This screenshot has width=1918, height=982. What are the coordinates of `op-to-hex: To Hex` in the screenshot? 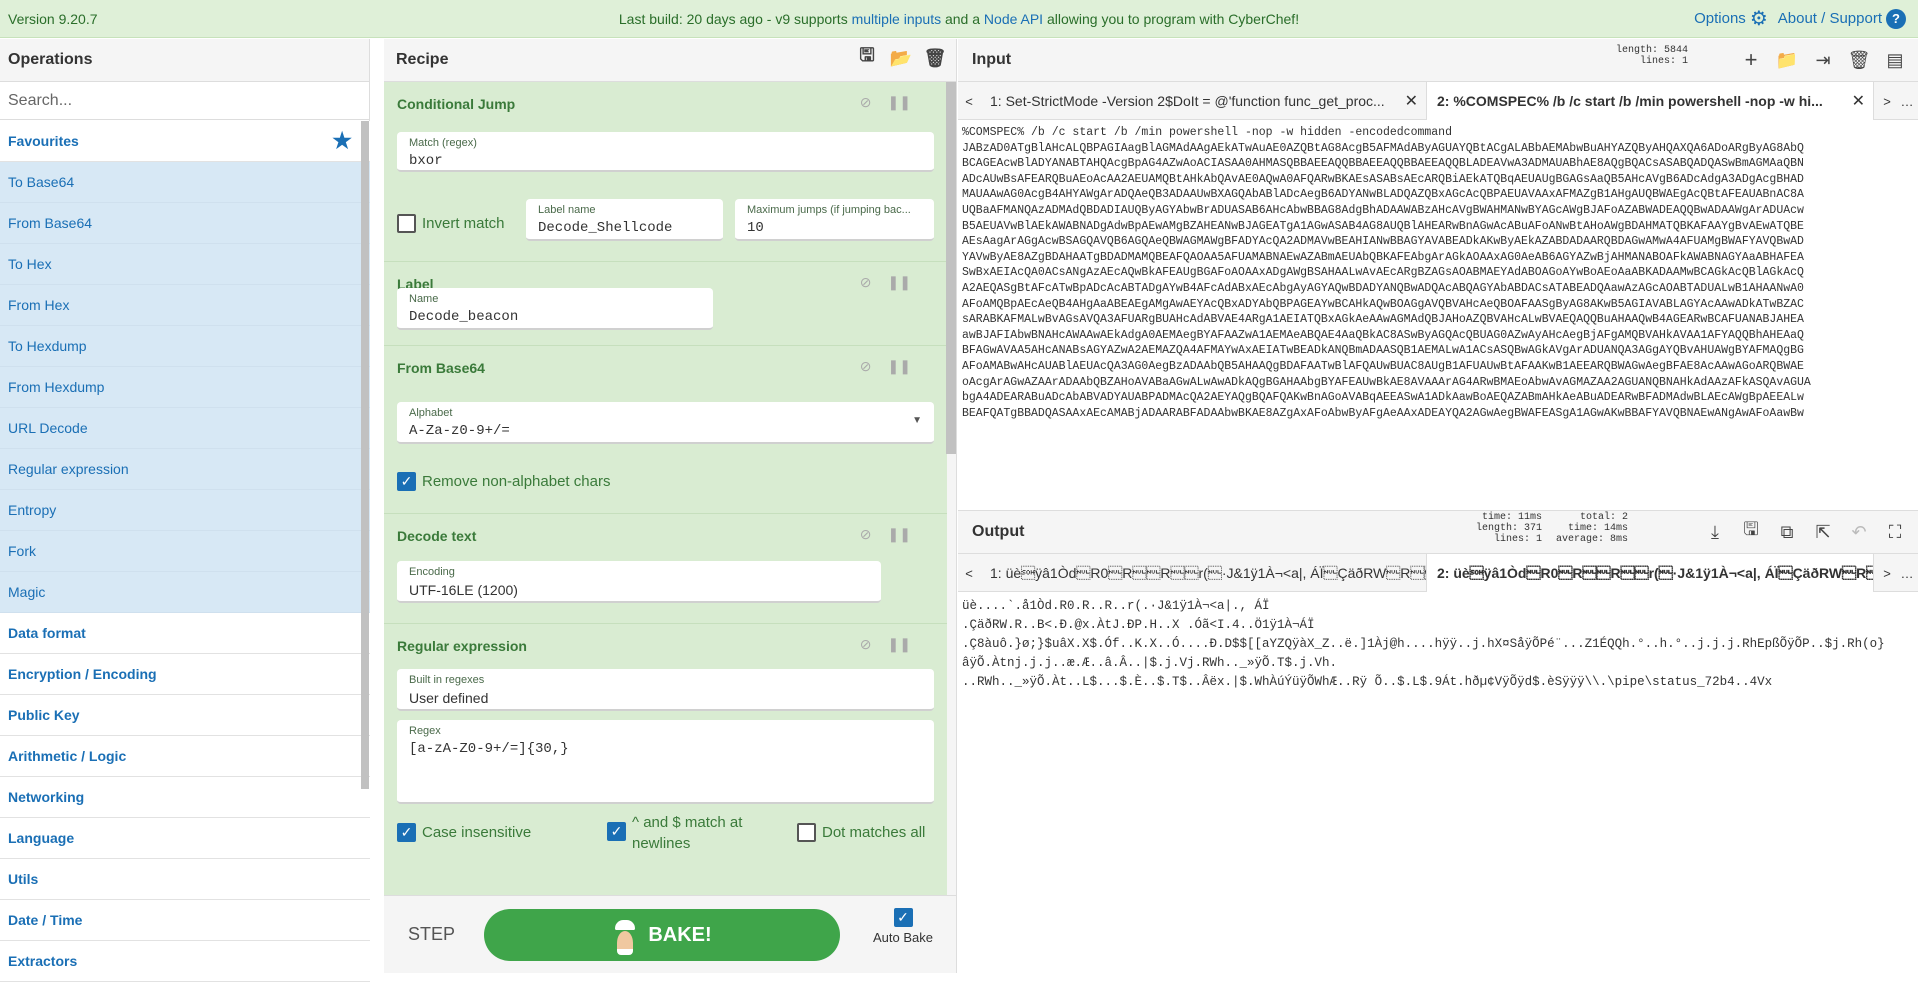 It's located at (185, 264).